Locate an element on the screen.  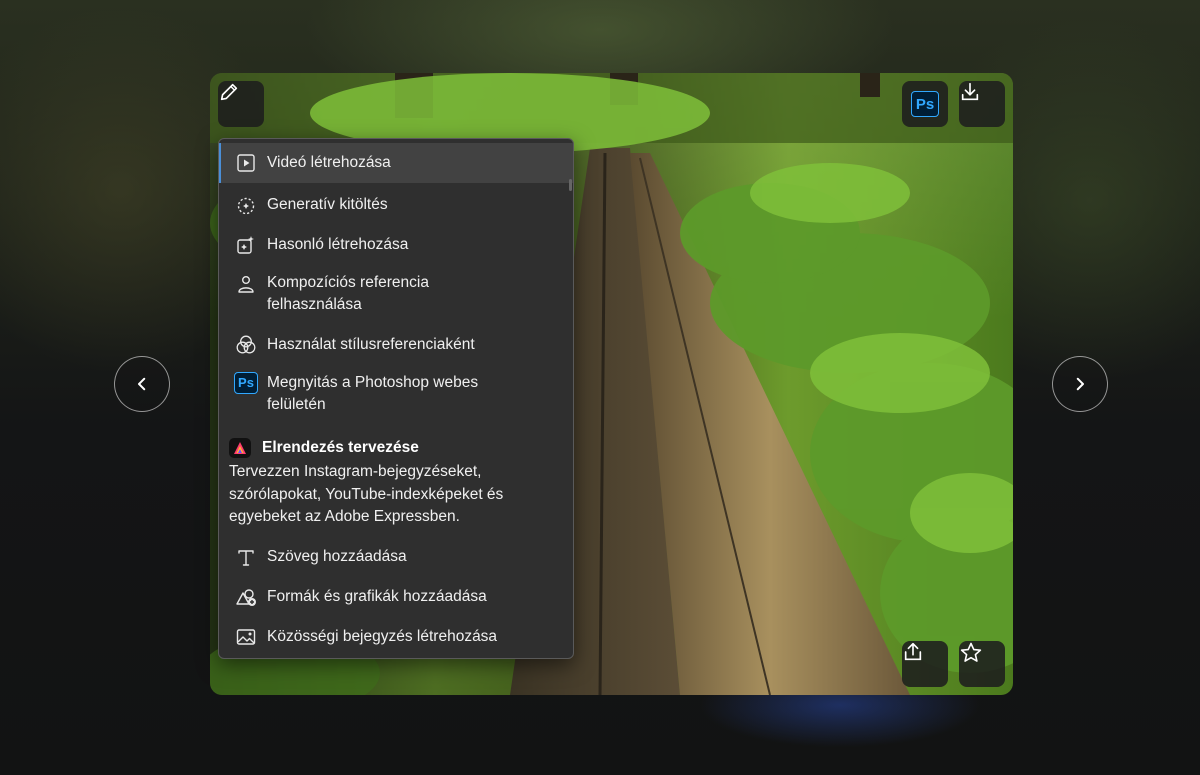
menu-item-label: Hasonló létrehozása is located at coordinates (338, 244).